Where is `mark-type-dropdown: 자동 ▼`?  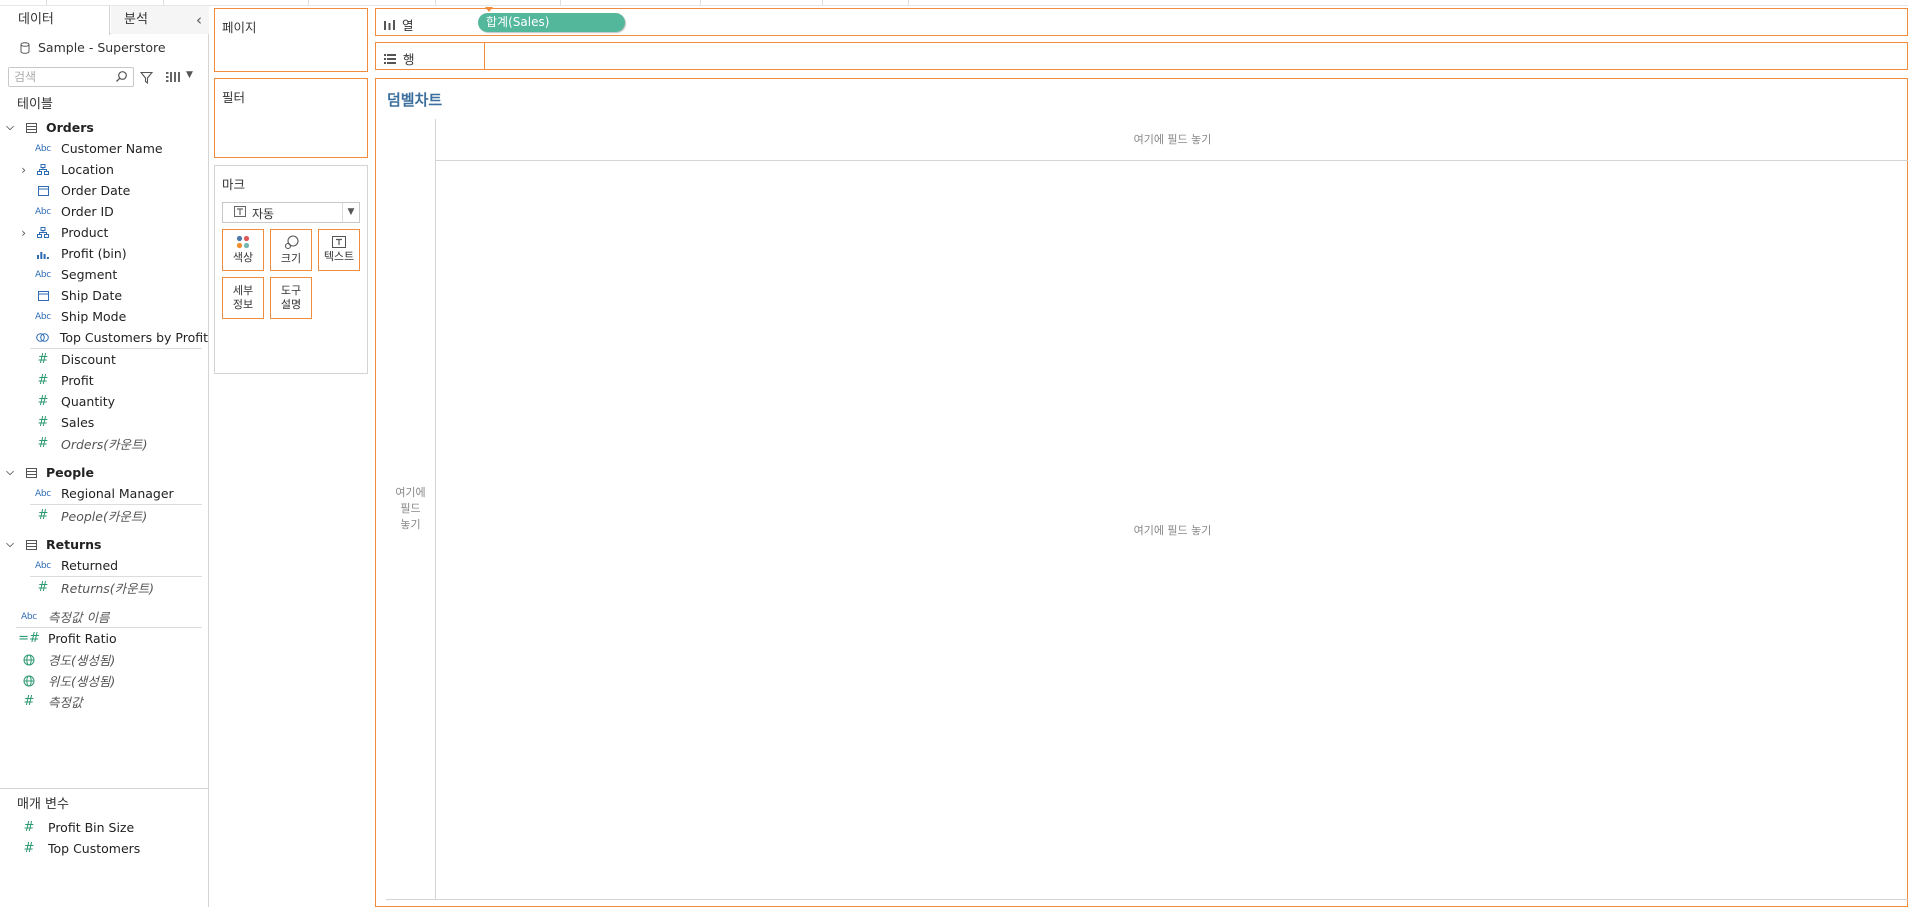 mark-type-dropdown: 자동 ▼ is located at coordinates (291, 212).